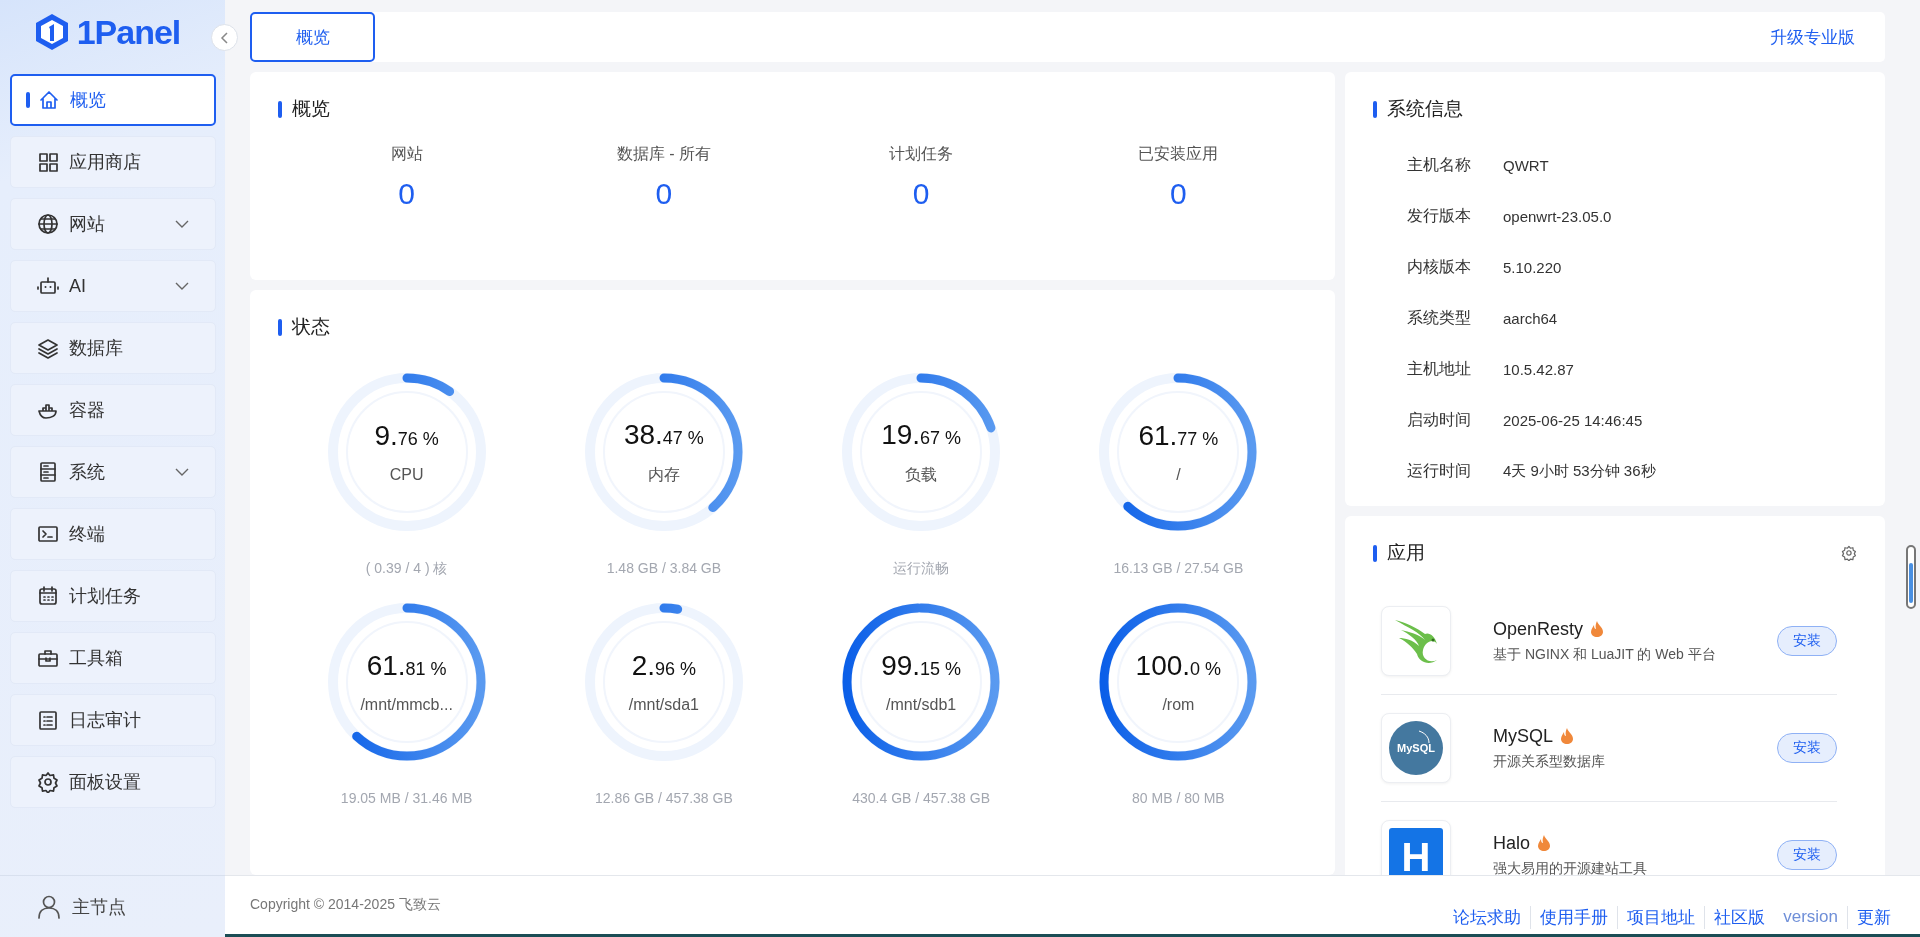  I want to click on footer-link: 社区版, so click(1739, 917).